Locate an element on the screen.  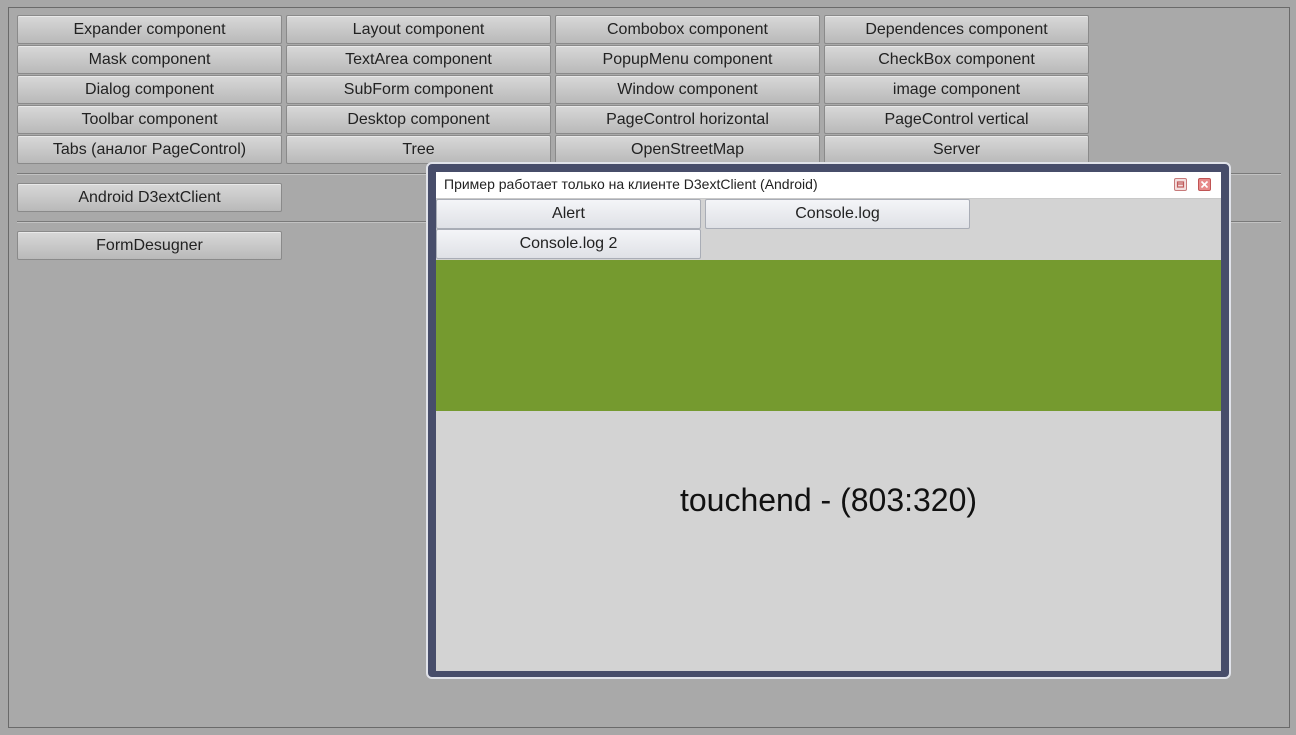
window-component-button: Window component is located at coordinates (687, 89).